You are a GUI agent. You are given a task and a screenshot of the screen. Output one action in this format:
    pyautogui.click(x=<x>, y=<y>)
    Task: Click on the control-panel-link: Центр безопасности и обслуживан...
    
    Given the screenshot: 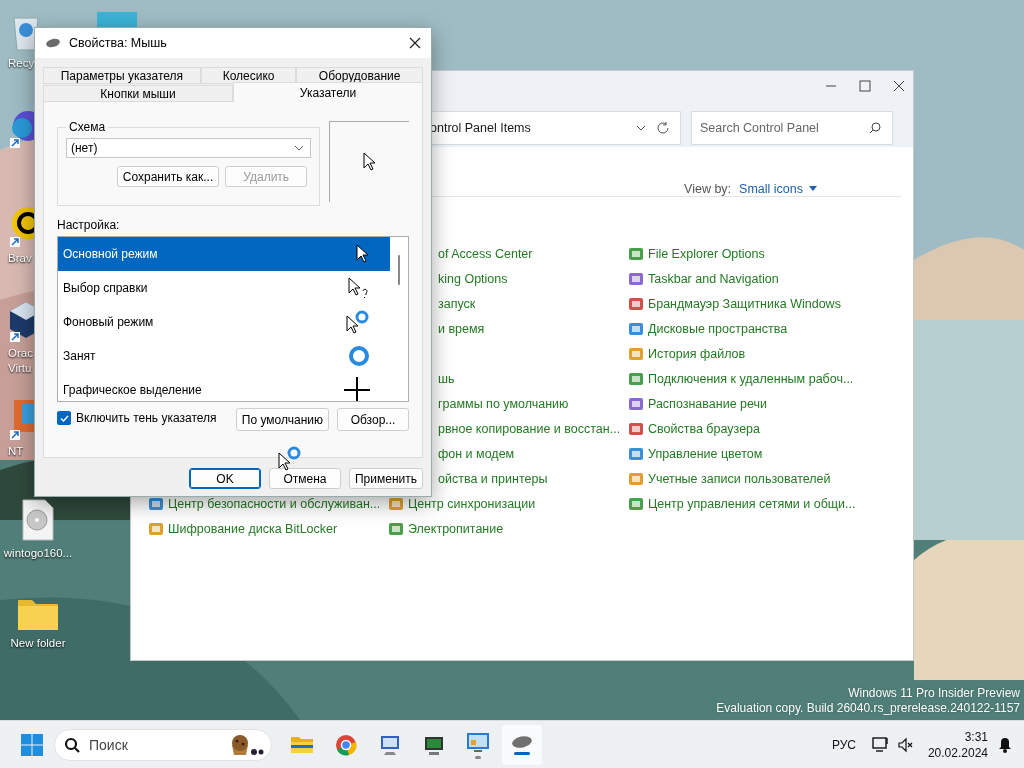 What is the action you would take?
    pyautogui.click(x=264, y=503)
    